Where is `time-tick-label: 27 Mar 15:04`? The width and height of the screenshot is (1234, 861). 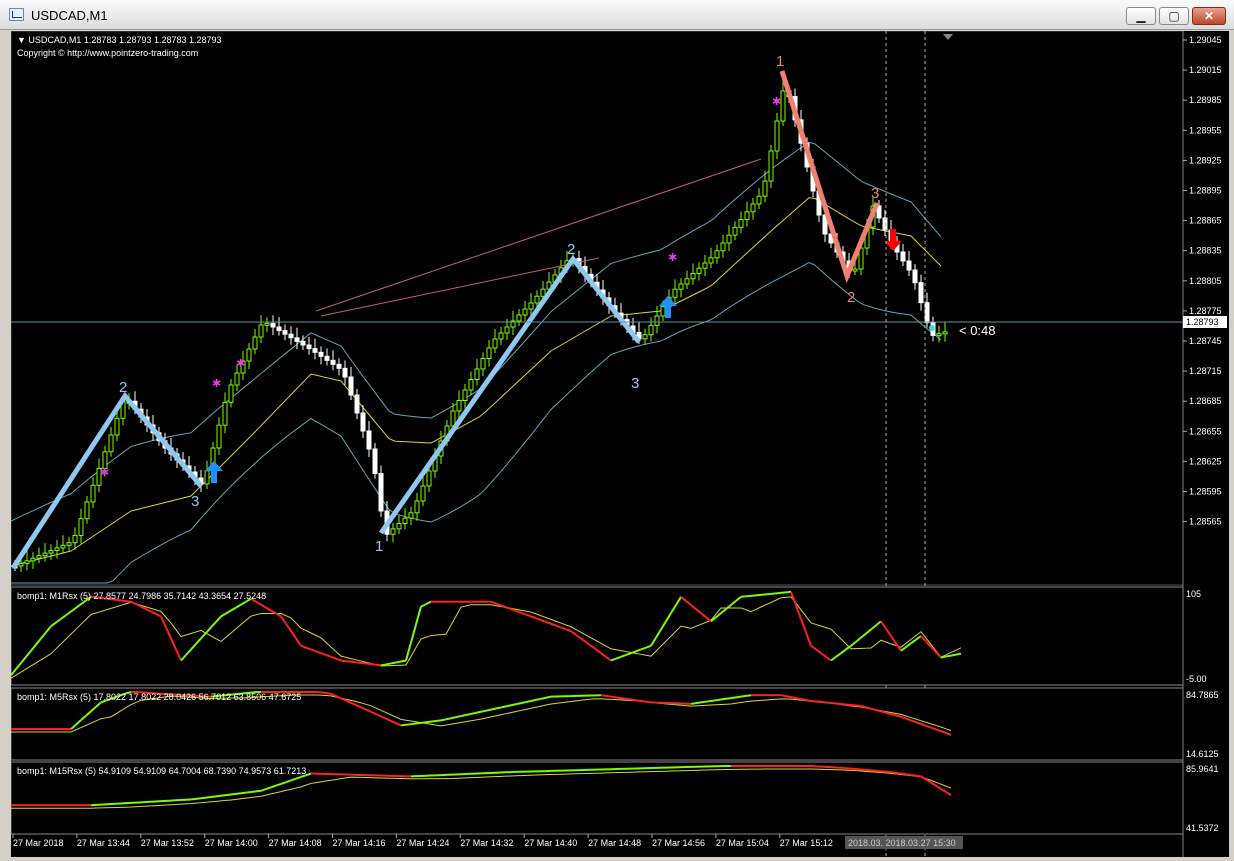 time-tick-label: 27 Mar 15:04 is located at coordinates (742, 843).